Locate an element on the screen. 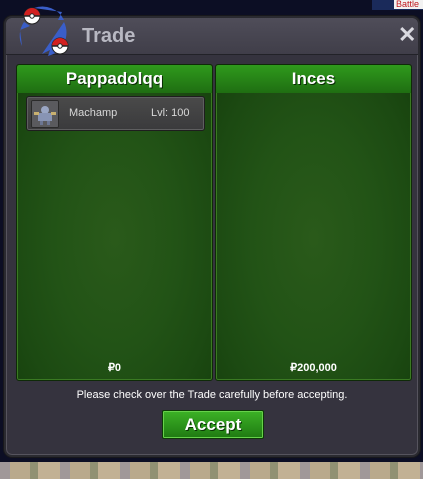  left-trader-name: Pappadolqq is located at coordinates (114, 78).